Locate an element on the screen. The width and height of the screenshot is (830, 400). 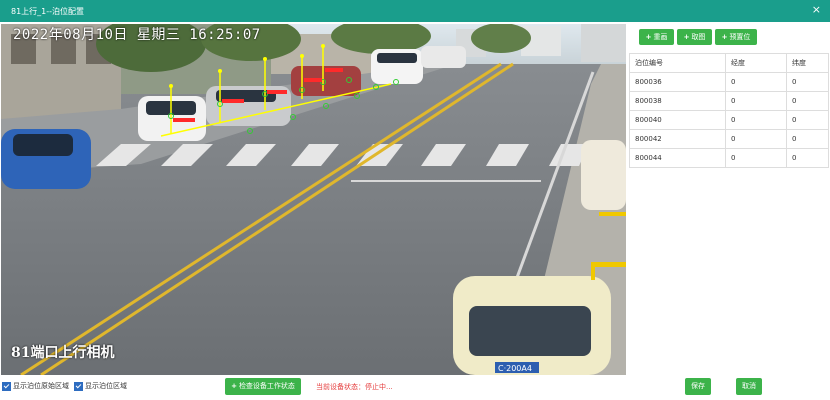
cell-berth-id: 800036 is located at coordinates (677, 82).